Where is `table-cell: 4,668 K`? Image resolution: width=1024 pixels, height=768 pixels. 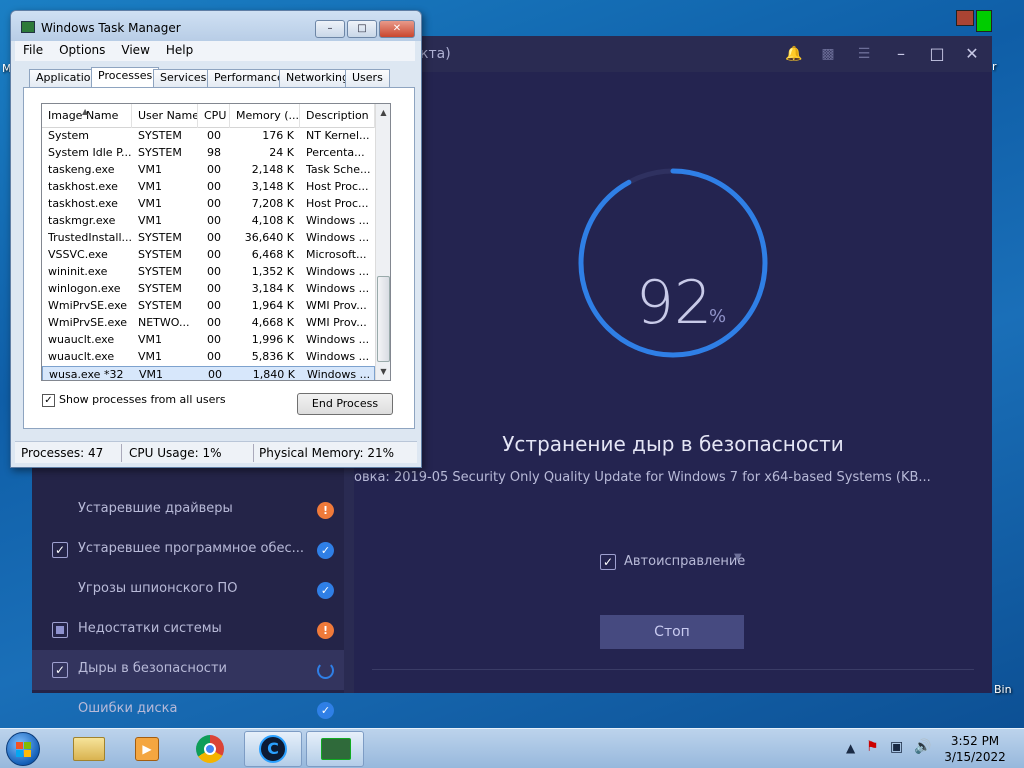
table-cell: 4,668 K is located at coordinates (272, 322).